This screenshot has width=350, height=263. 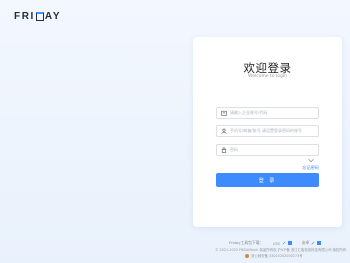 I want to click on building-icon, so click(x=223, y=113).